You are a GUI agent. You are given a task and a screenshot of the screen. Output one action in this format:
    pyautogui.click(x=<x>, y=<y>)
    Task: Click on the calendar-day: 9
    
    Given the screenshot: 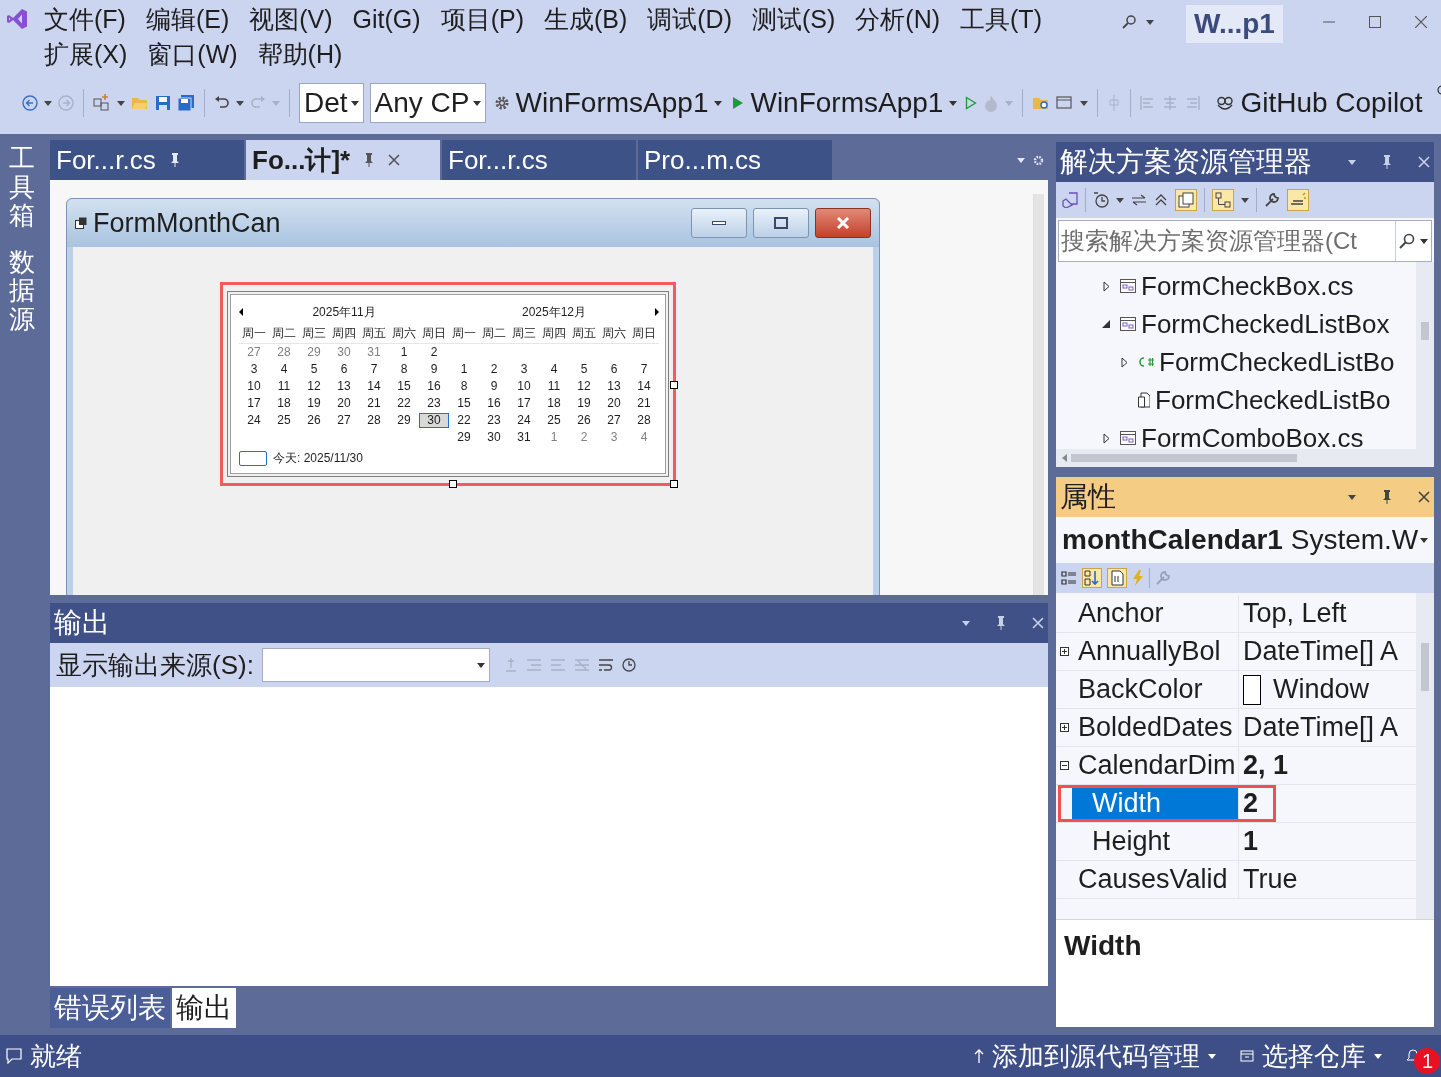 What is the action you would take?
    pyautogui.click(x=494, y=386)
    